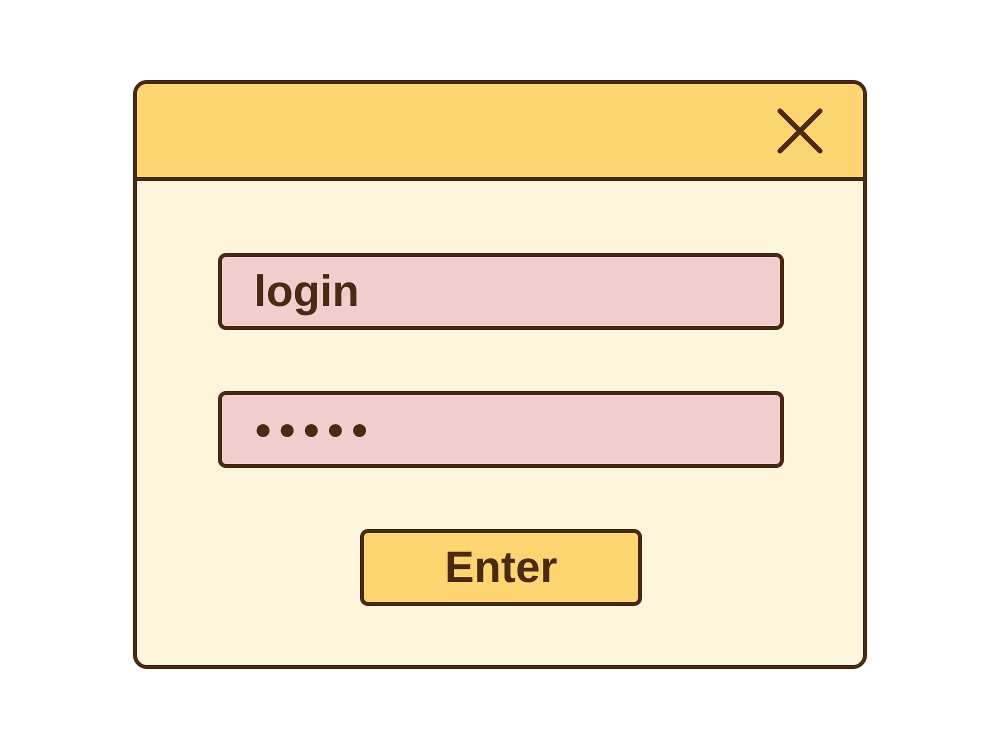 This screenshot has height=750, width=1000. I want to click on password-field: ●●●●●, so click(501, 429).